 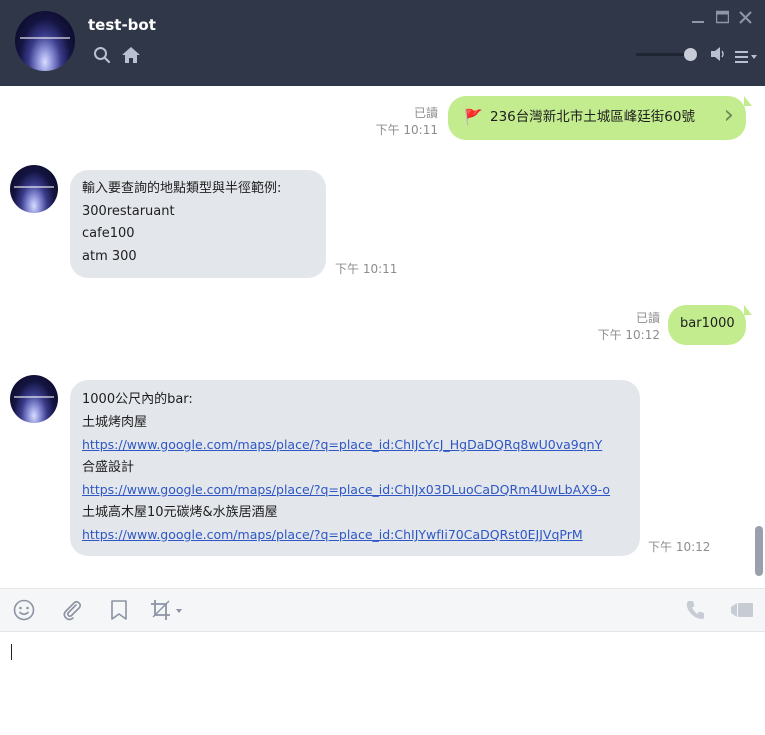 I want to click on close-icon, so click(x=745, y=19).